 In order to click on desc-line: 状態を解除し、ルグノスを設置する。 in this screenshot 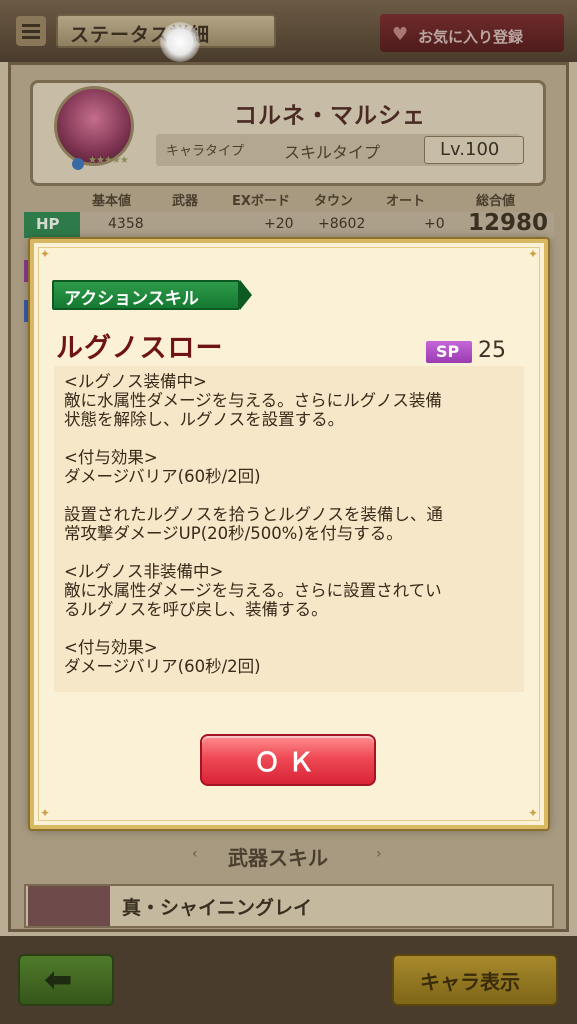, I will do `click(204, 419)`.